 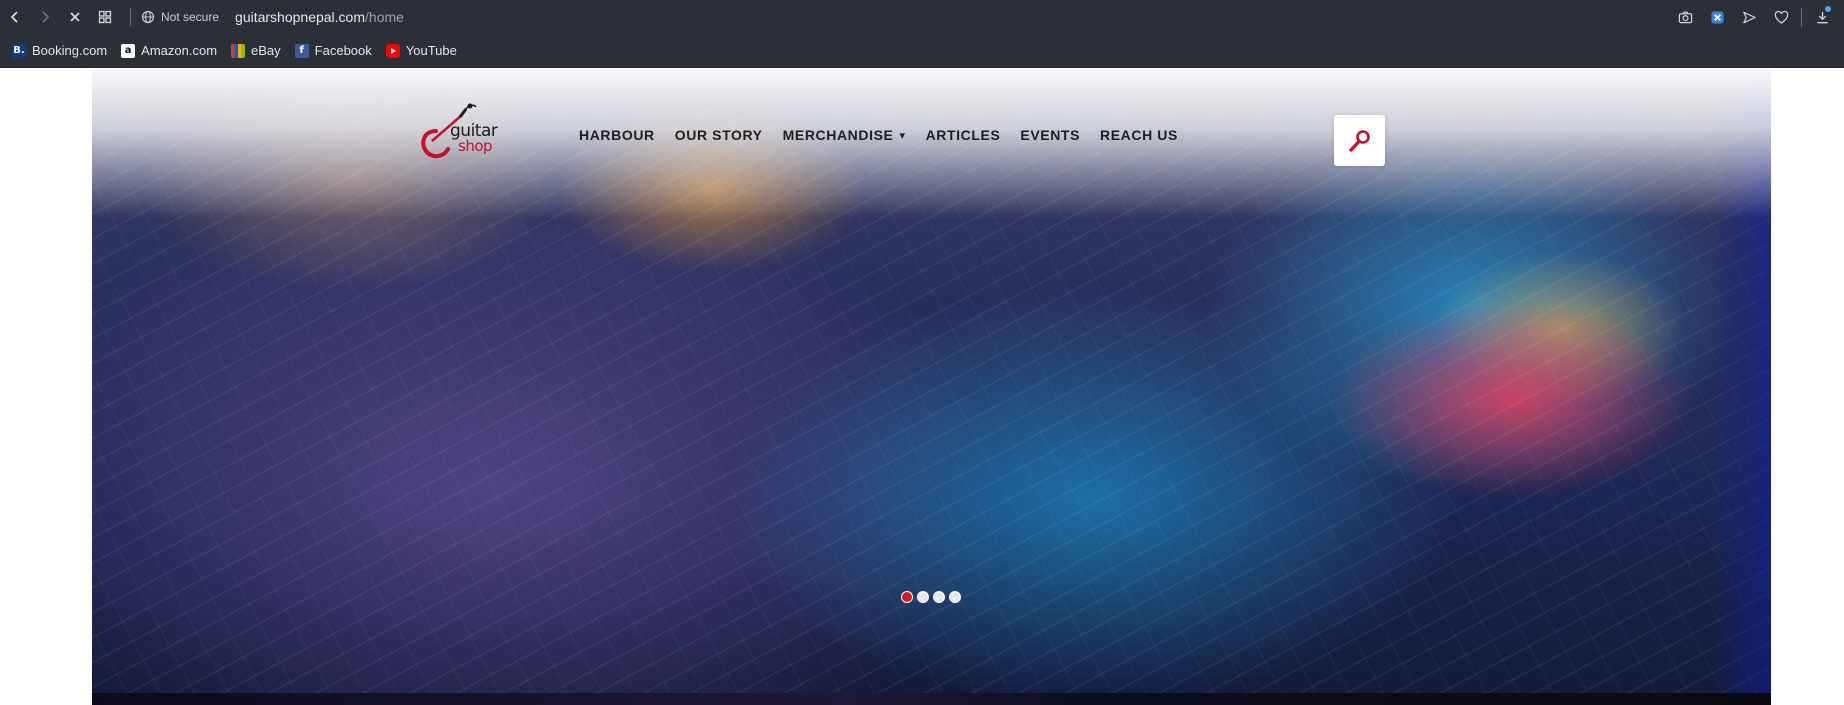 What do you see at coordinates (343, 50) in the screenshot?
I see `bookmark-label: Facebook` at bounding box center [343, 50].